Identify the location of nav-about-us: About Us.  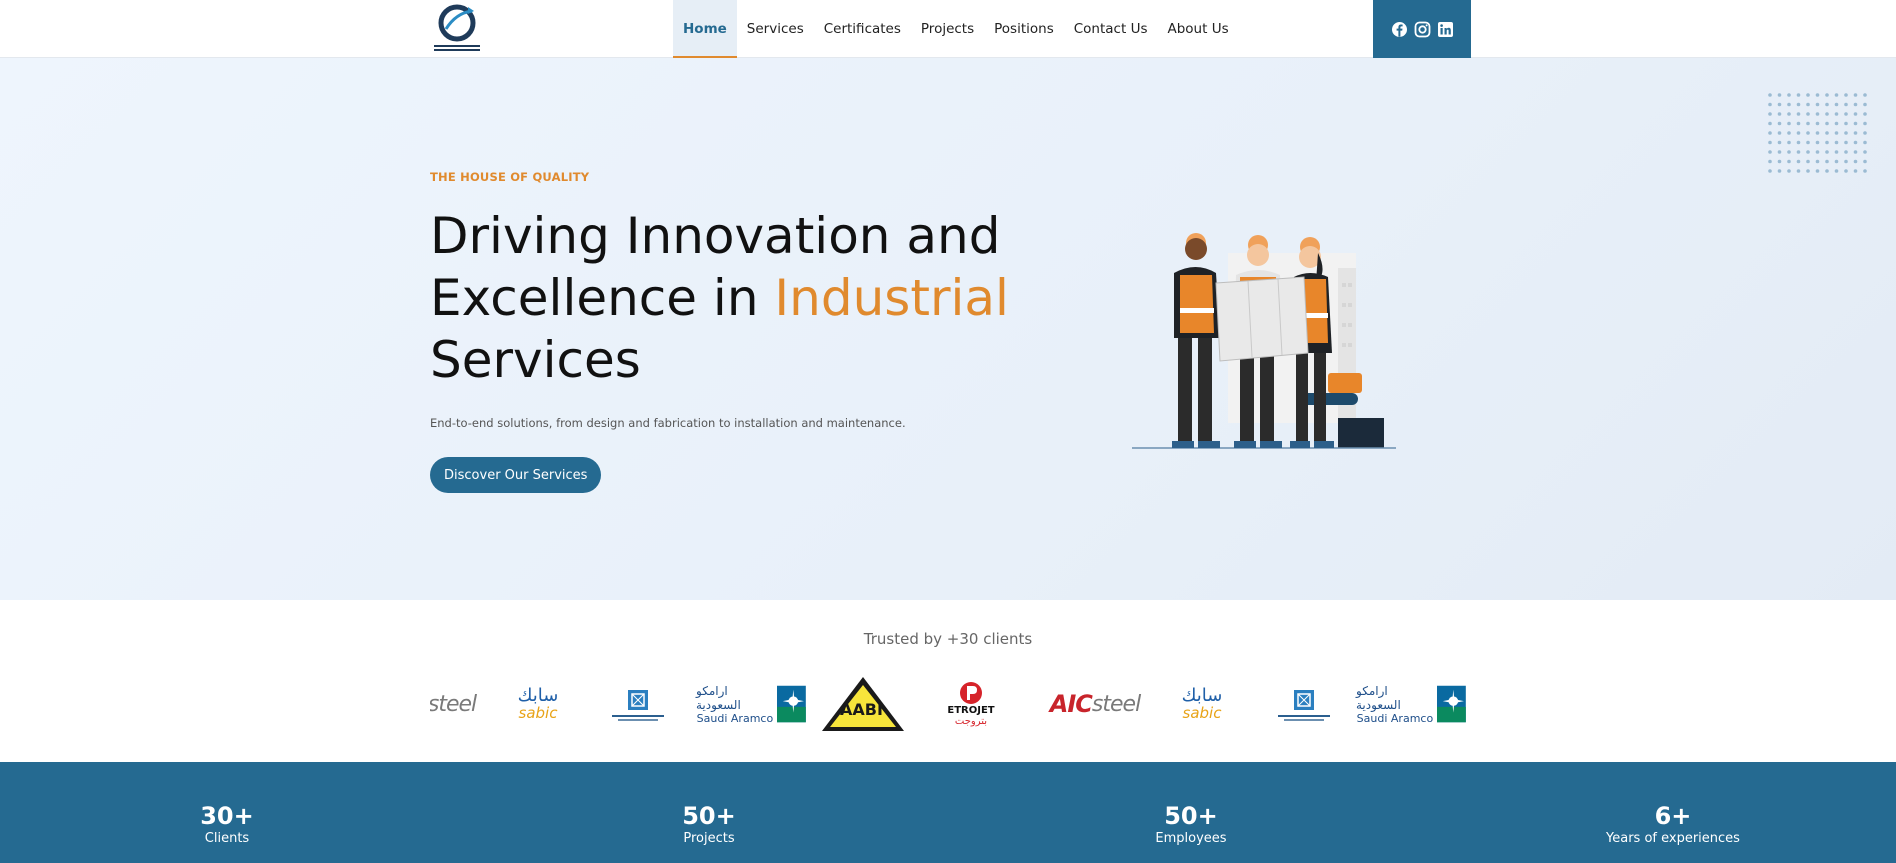
(1197, 29).